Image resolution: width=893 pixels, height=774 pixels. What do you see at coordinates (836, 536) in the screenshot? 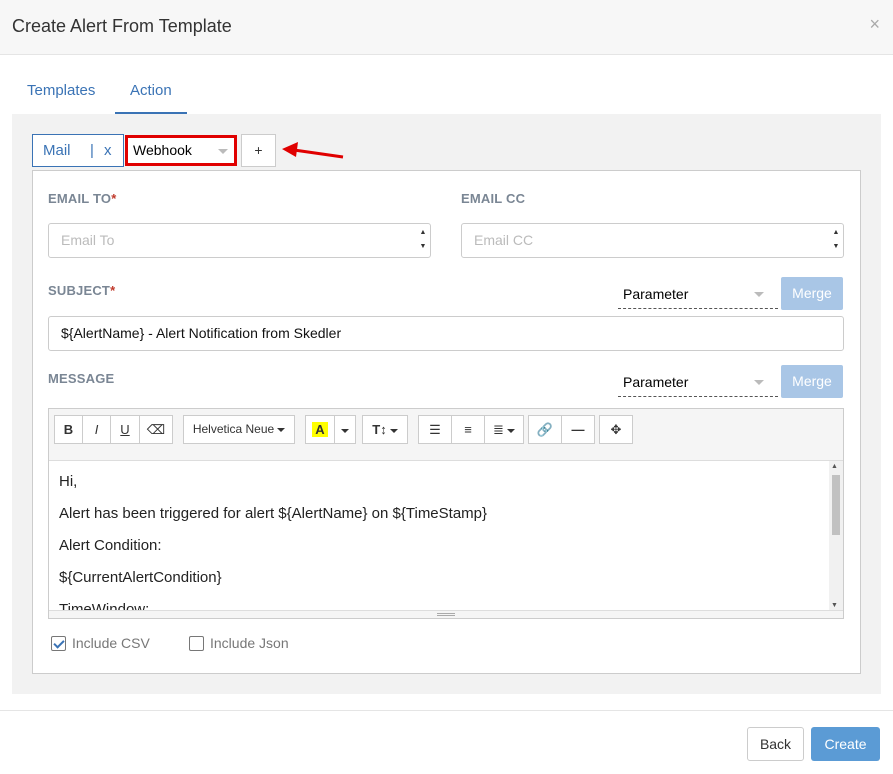
I see `editor-scrollbar: ▲ ▼` at bounding box center [836, 536].